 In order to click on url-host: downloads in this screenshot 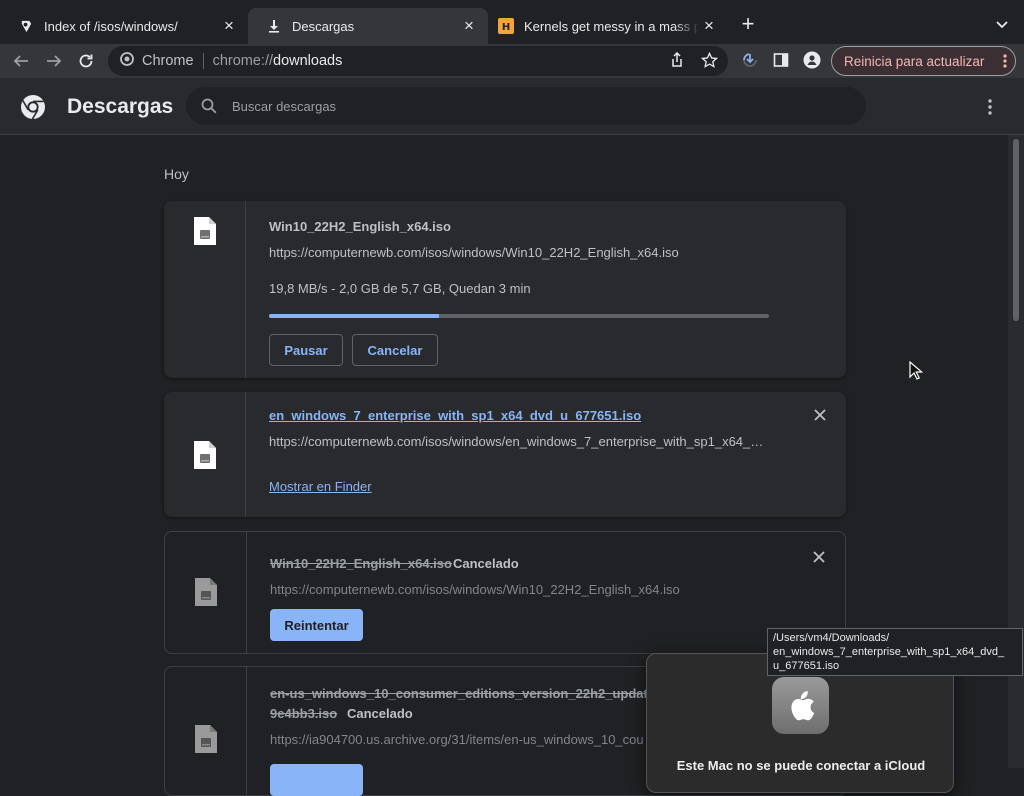, I will do `click(308, 61)`.